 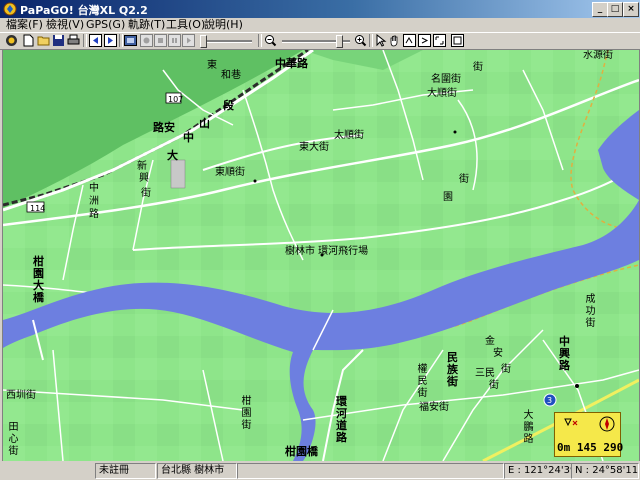 I want to click on close-button: ×, so click(x=631, y=9).